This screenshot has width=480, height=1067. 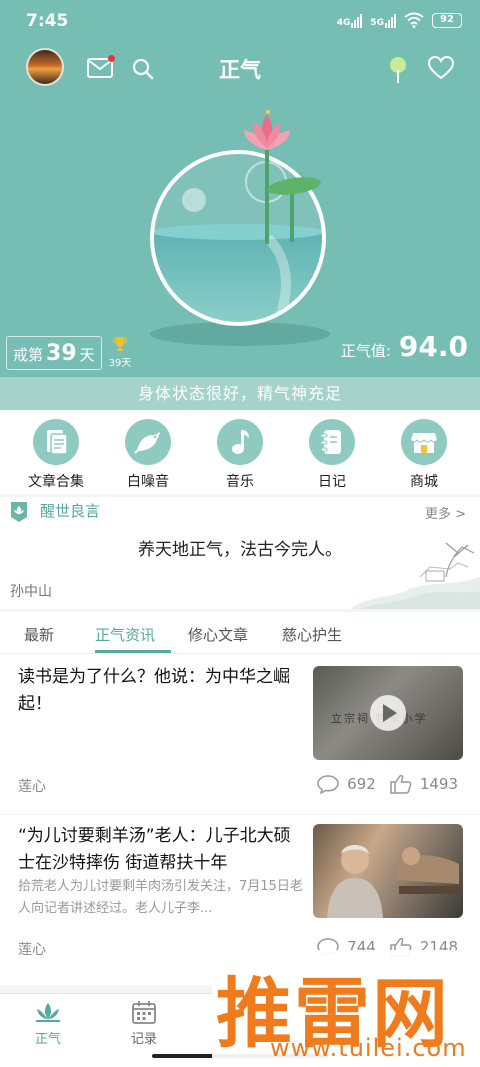 What do you see at coordinates (399, 20) in the screenshot?
I see `status-icons: 4G 5G 92` at bounding box center [399, 20].